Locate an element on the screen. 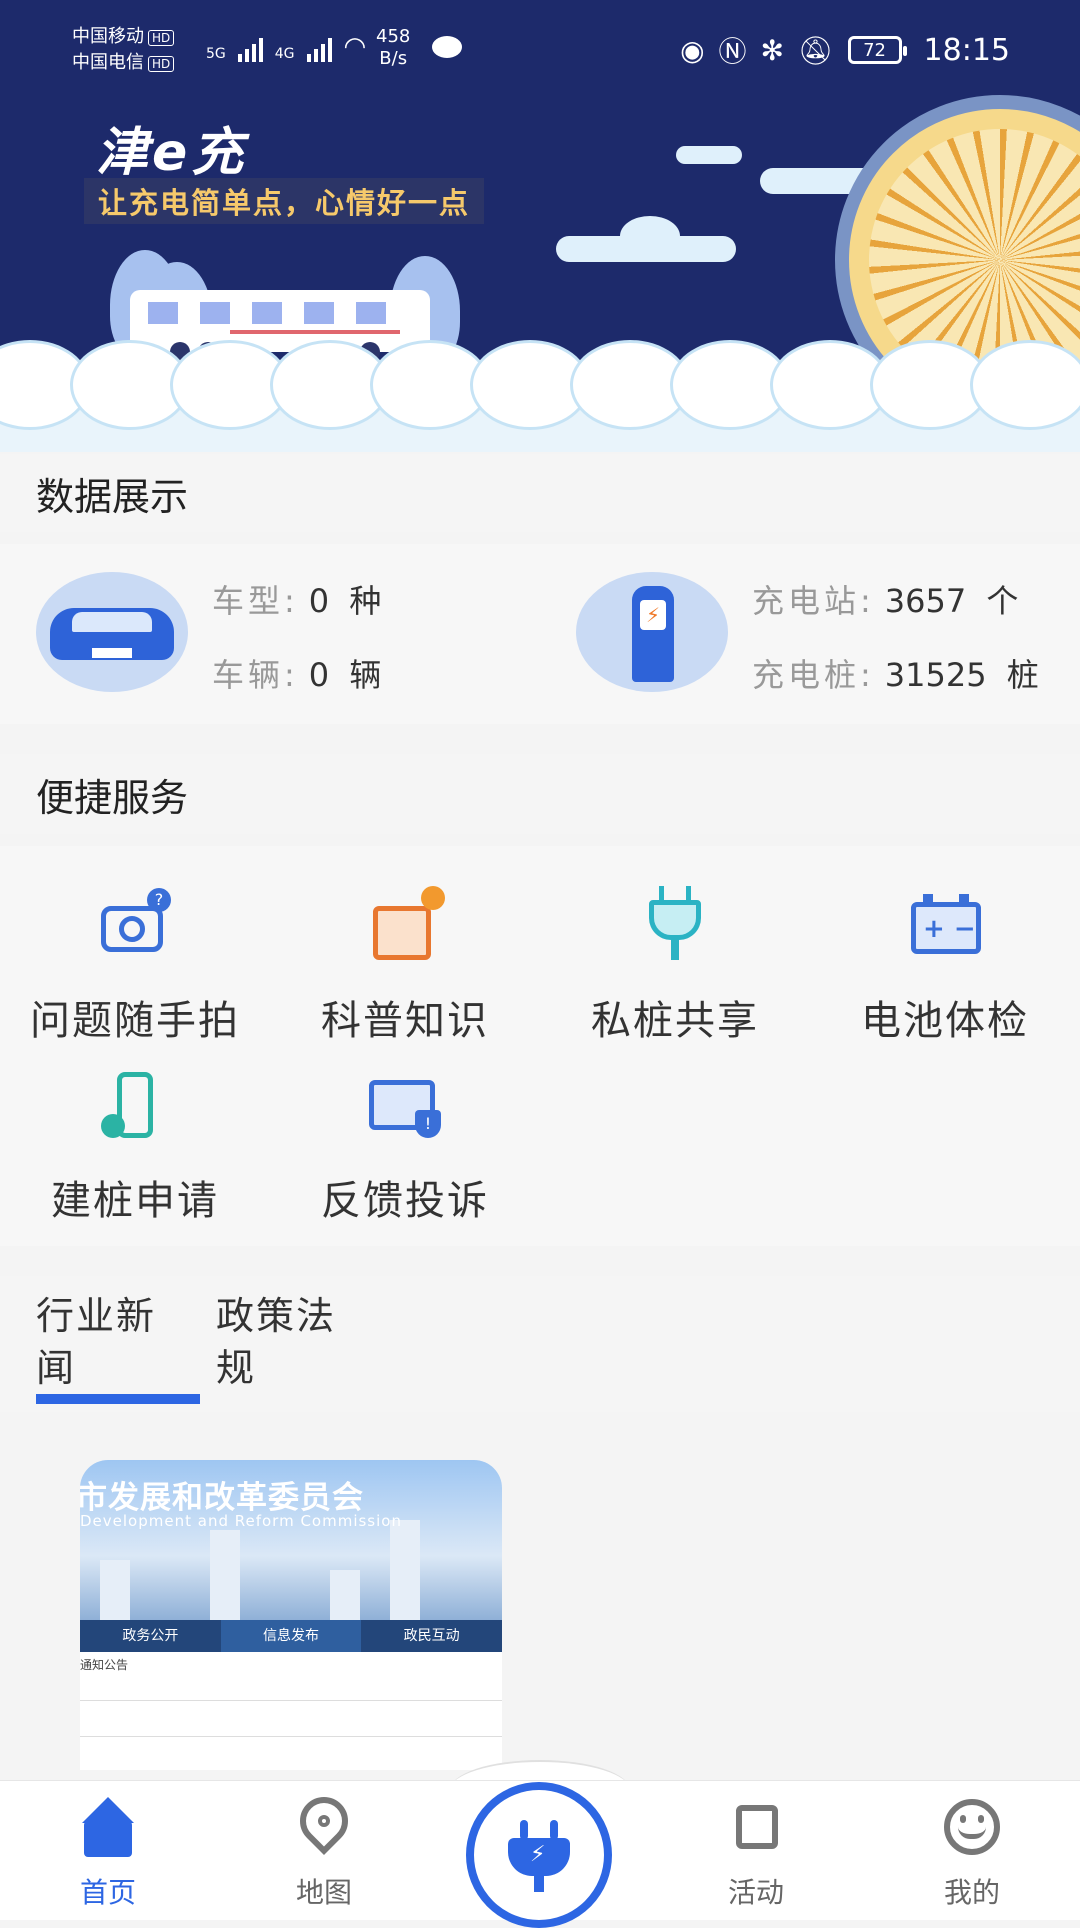 This screenshot has height=1928, width=1080. service-private-share: 私桩共享 is located at coordinates (675, 966).